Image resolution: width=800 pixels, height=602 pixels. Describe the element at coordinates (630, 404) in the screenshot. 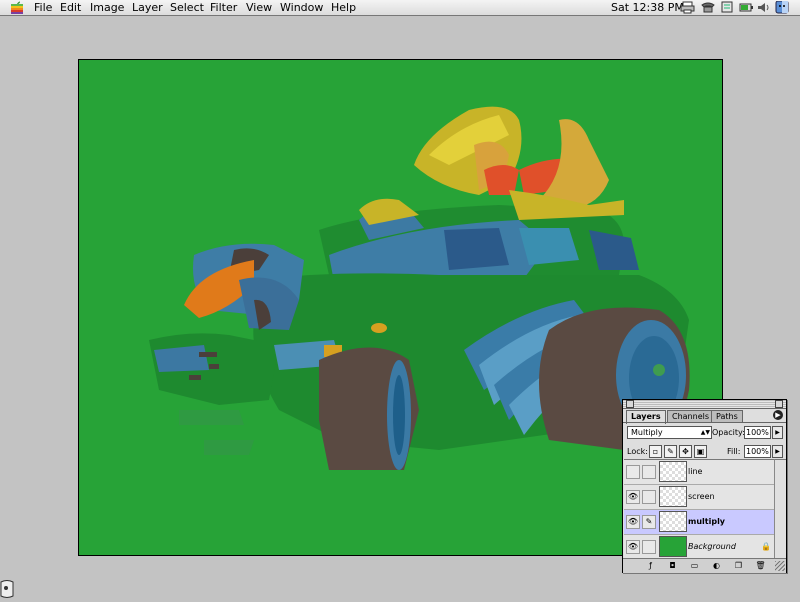

I see `palette-close-box` at that location.